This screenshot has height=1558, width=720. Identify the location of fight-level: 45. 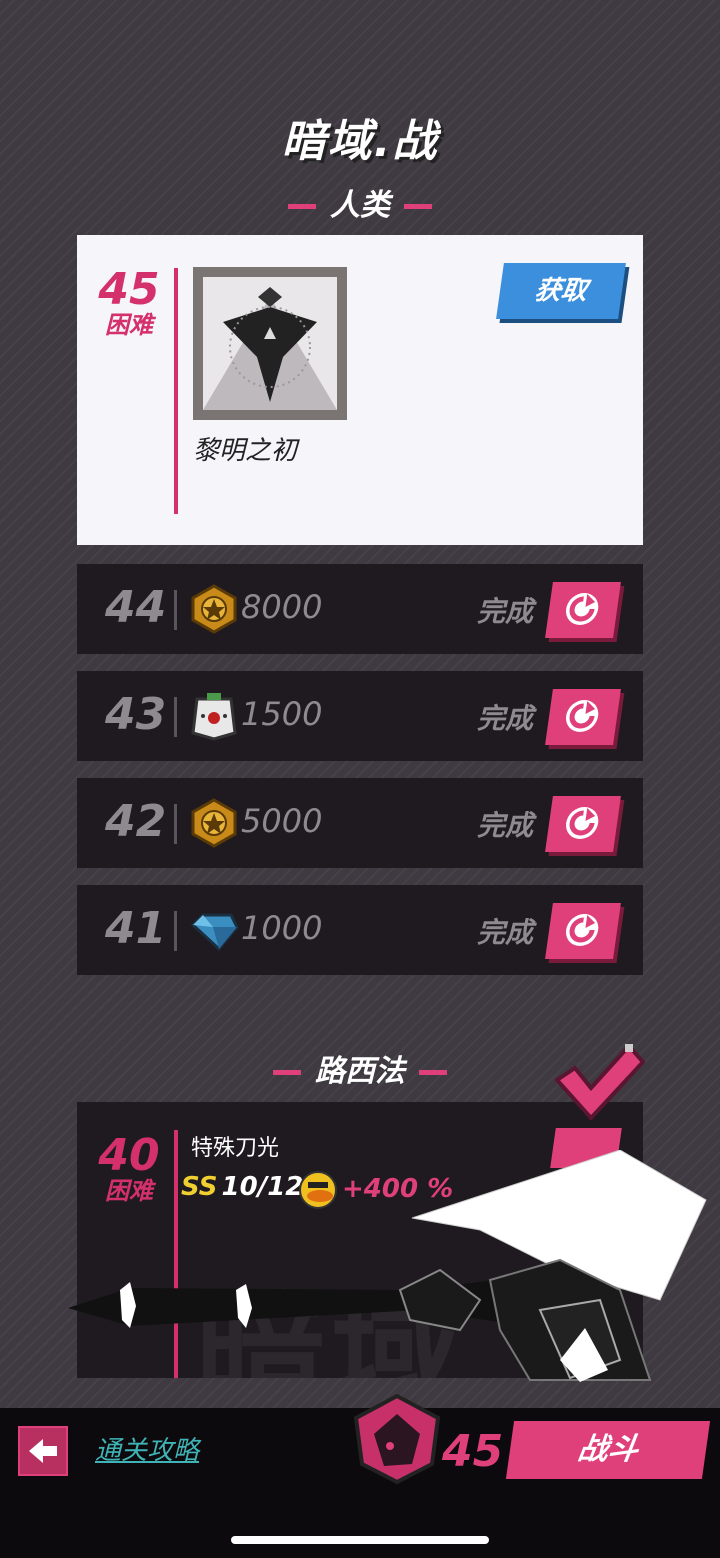
(473, 1451).